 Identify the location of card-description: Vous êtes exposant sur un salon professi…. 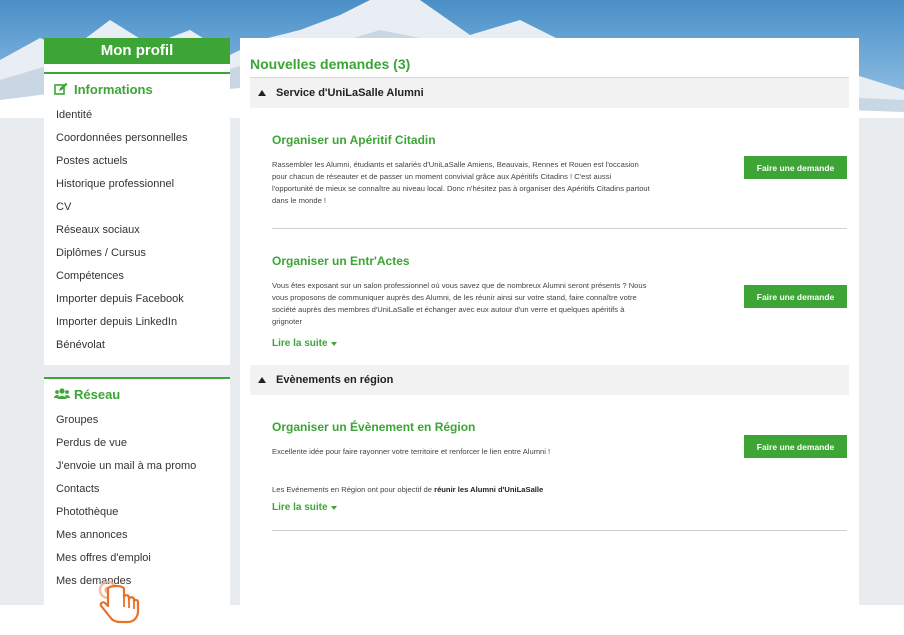
(459, 303).